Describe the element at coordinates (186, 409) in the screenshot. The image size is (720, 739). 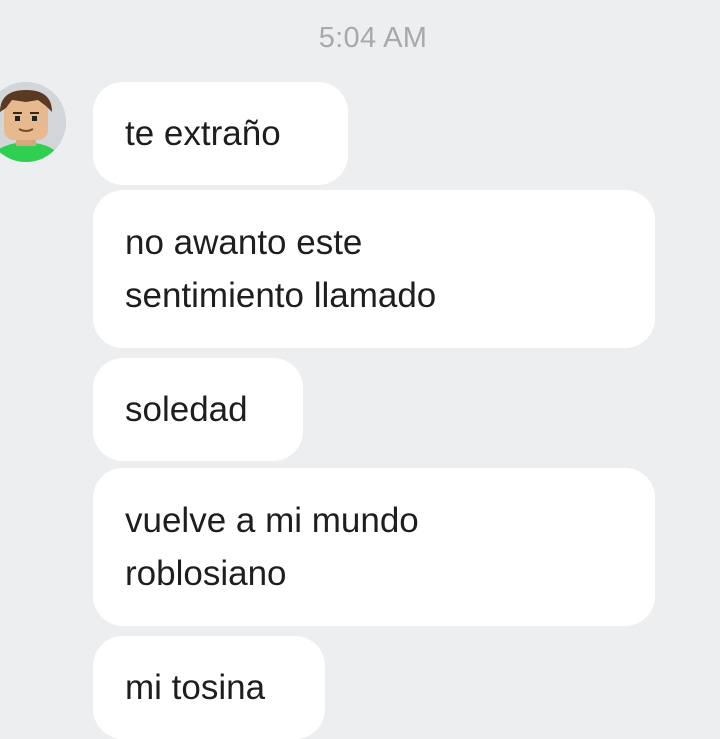
I see `message-text: soledad` at that location.